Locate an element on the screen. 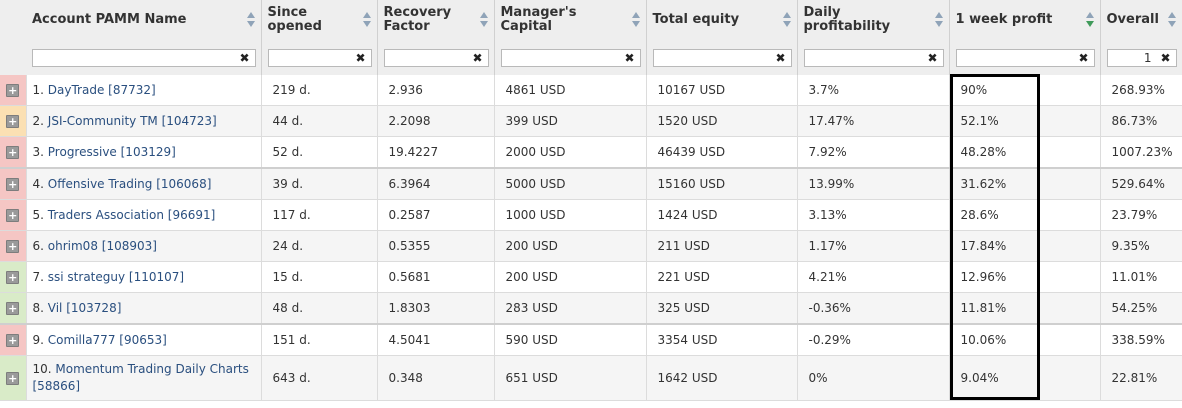 The height and width of the screenshot is (408, 1182). account-link: Comilla777 [90653] is located at coordinates (107, 340).